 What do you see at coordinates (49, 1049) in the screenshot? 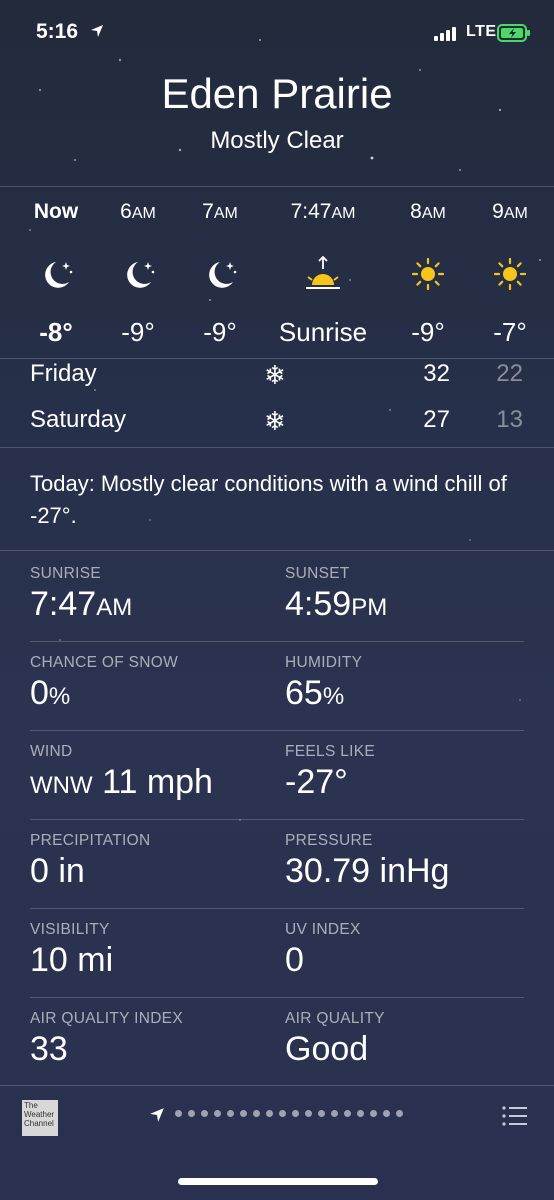
I see `detail-value: 33` at bounding box center [49, 1049].